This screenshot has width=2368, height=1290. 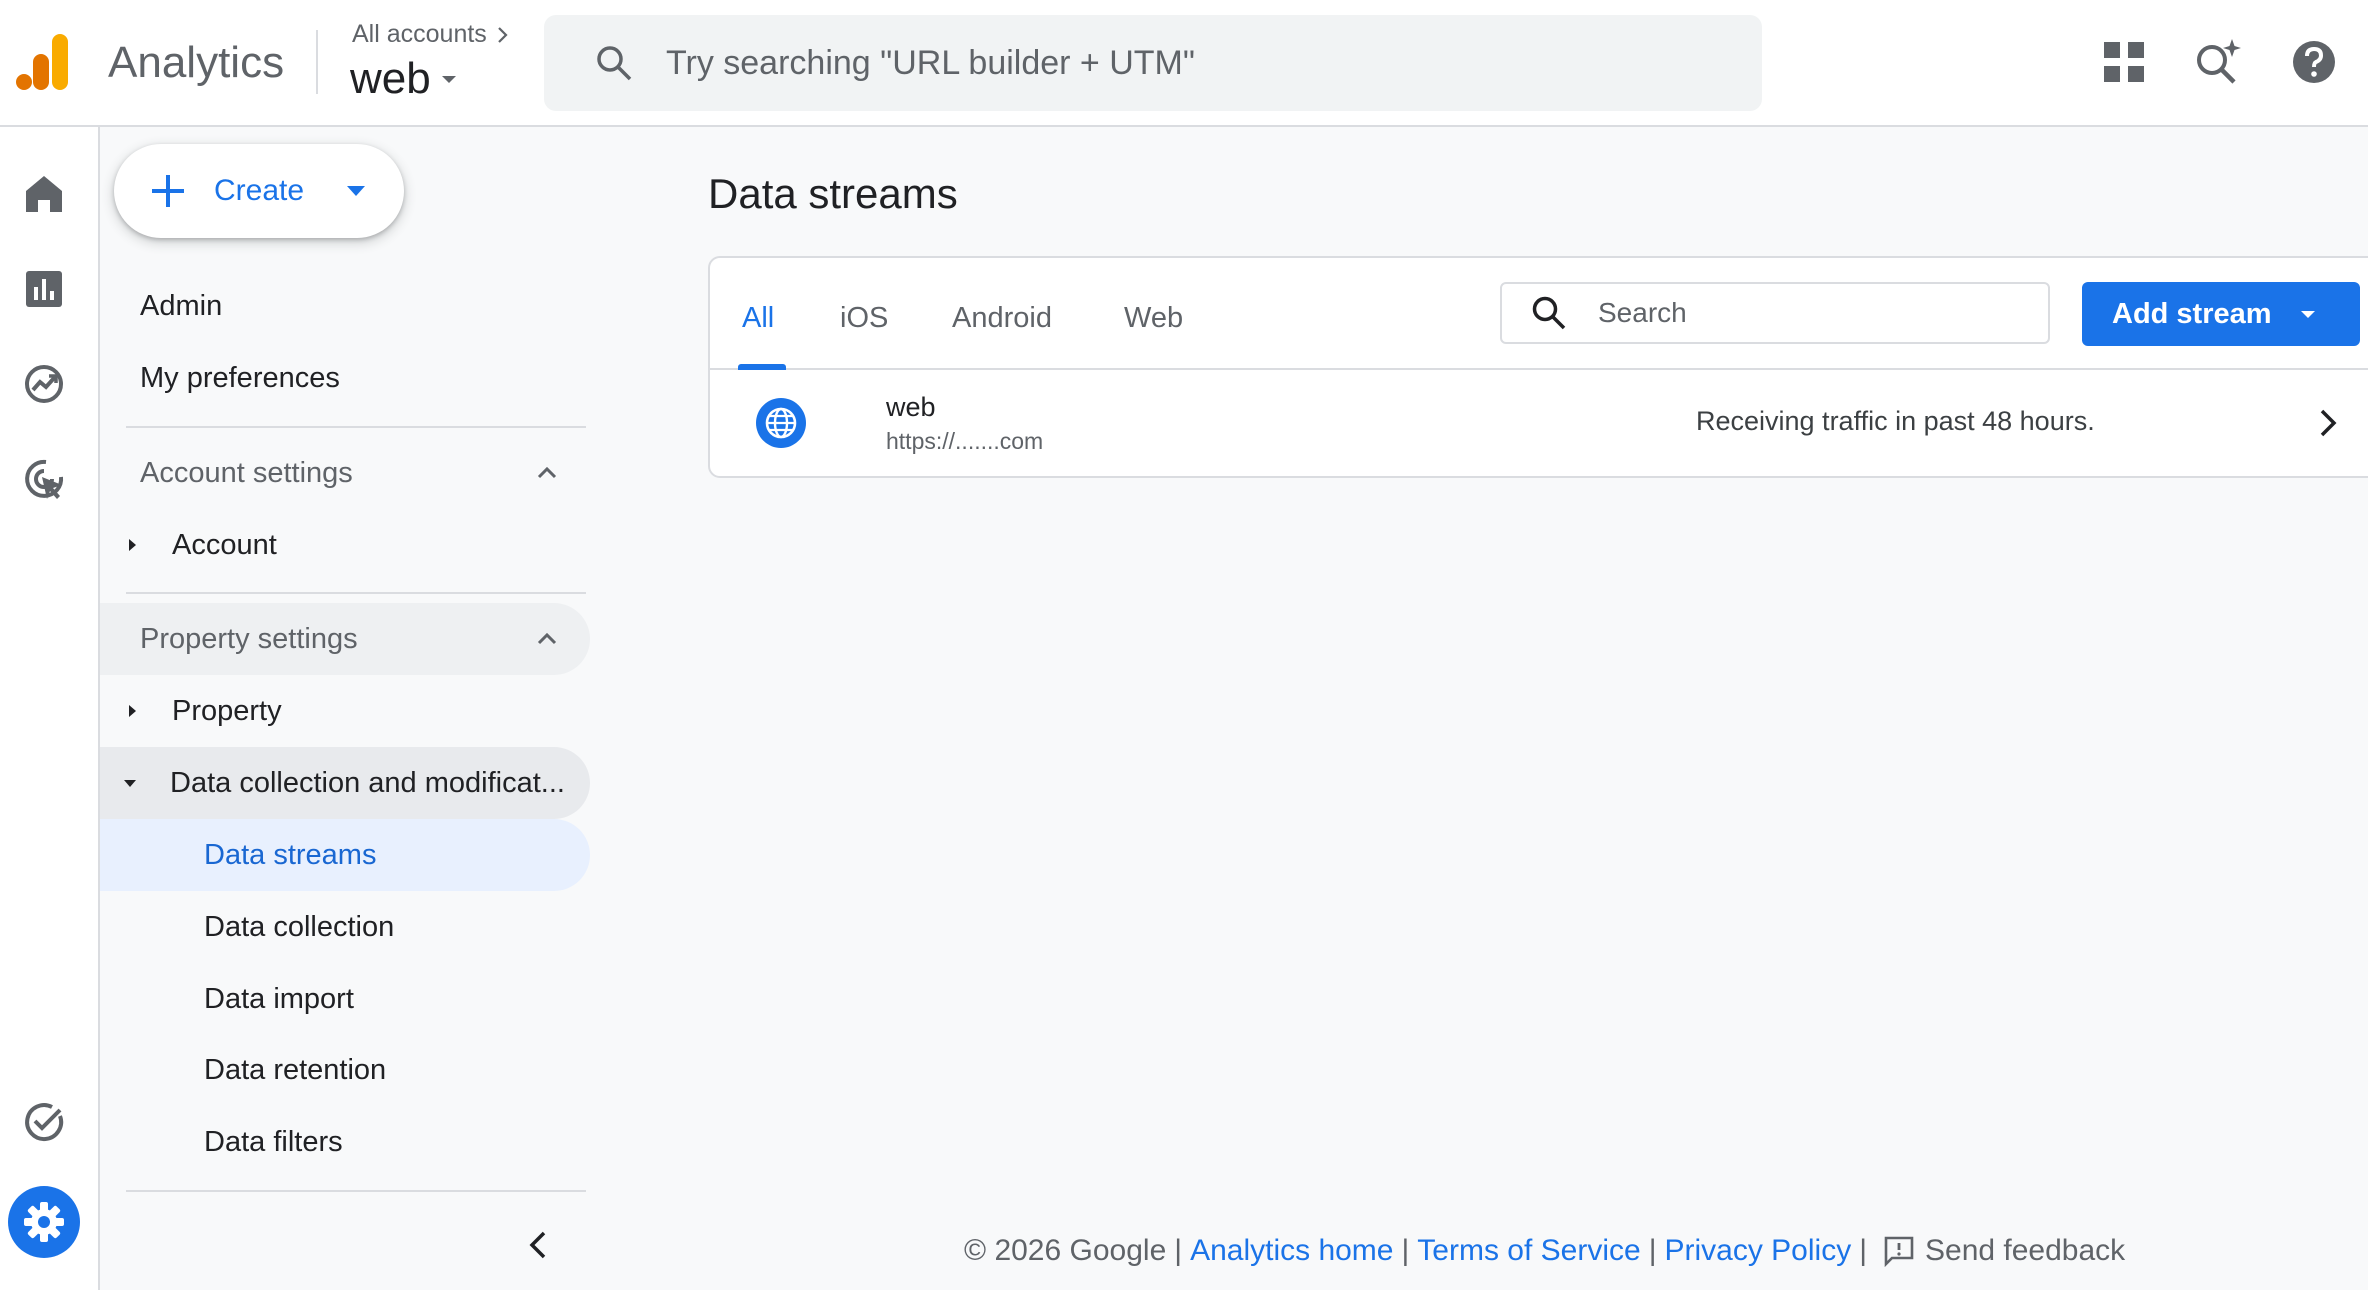 What do you see at coordinates (419, 34) in the screenshot?
I see `breadcrumb-label: All accounts` at bounding box center [419, 34].